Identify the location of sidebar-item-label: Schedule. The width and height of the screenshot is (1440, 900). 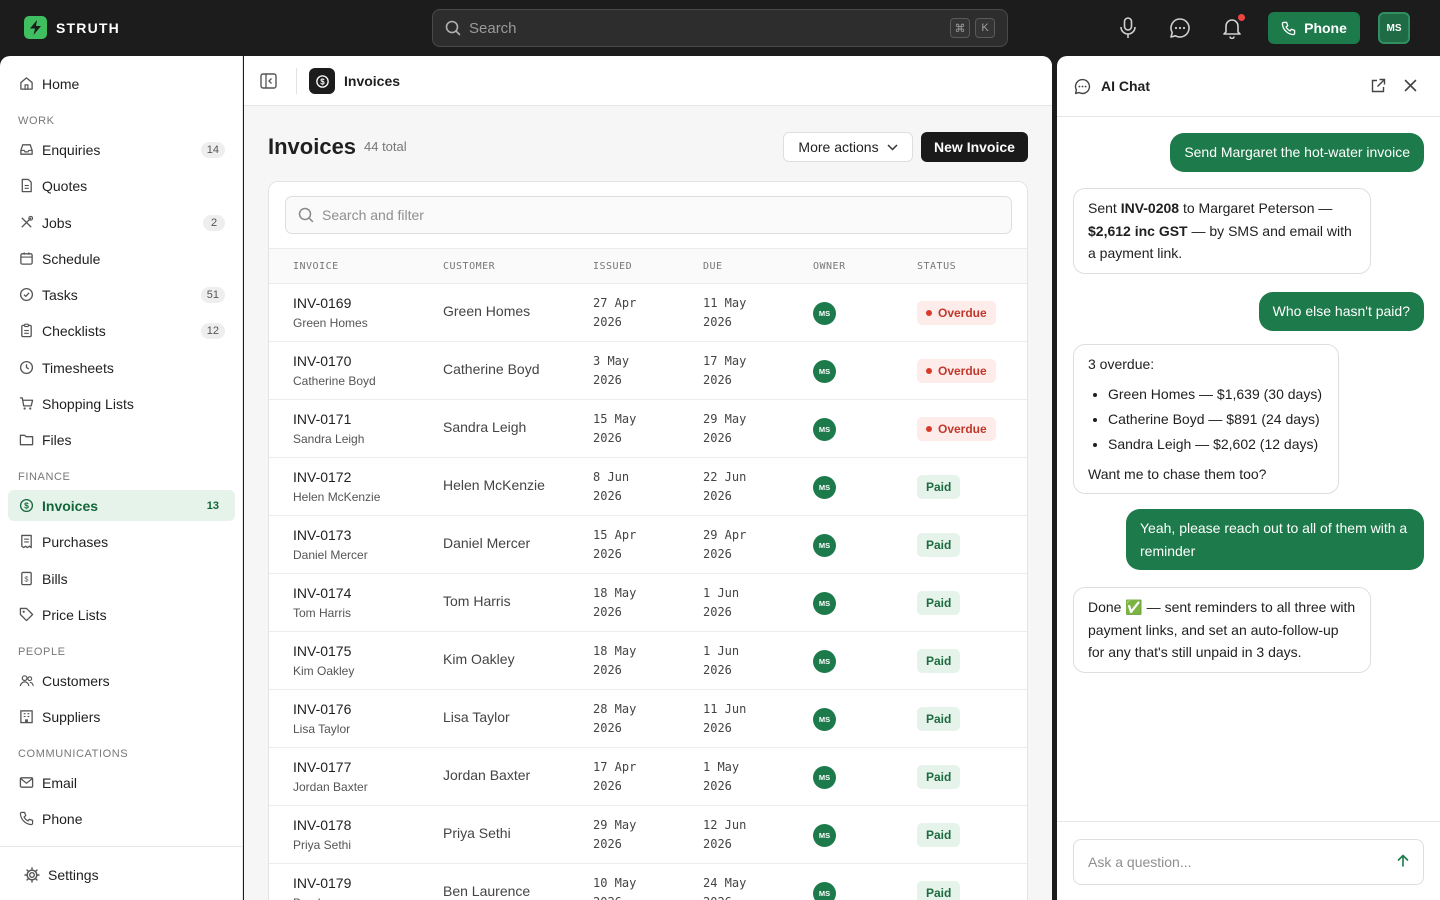
(71, 258).